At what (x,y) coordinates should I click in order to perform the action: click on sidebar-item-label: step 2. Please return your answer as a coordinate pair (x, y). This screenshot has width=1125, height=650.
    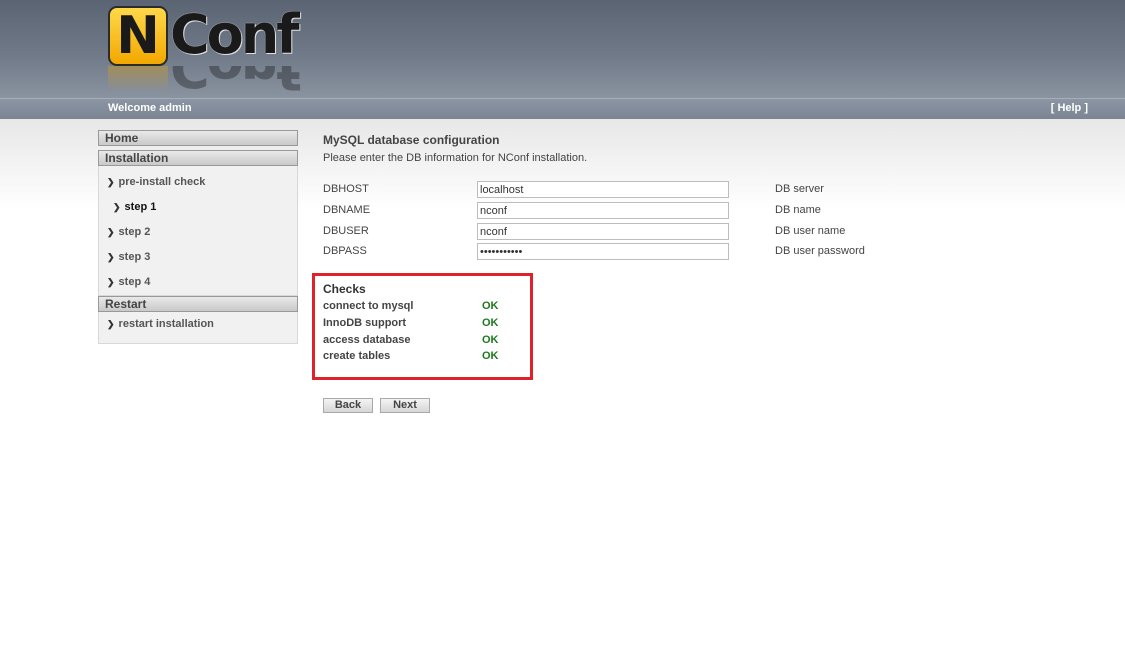
    Looking at the image, I should click on (134, 232).